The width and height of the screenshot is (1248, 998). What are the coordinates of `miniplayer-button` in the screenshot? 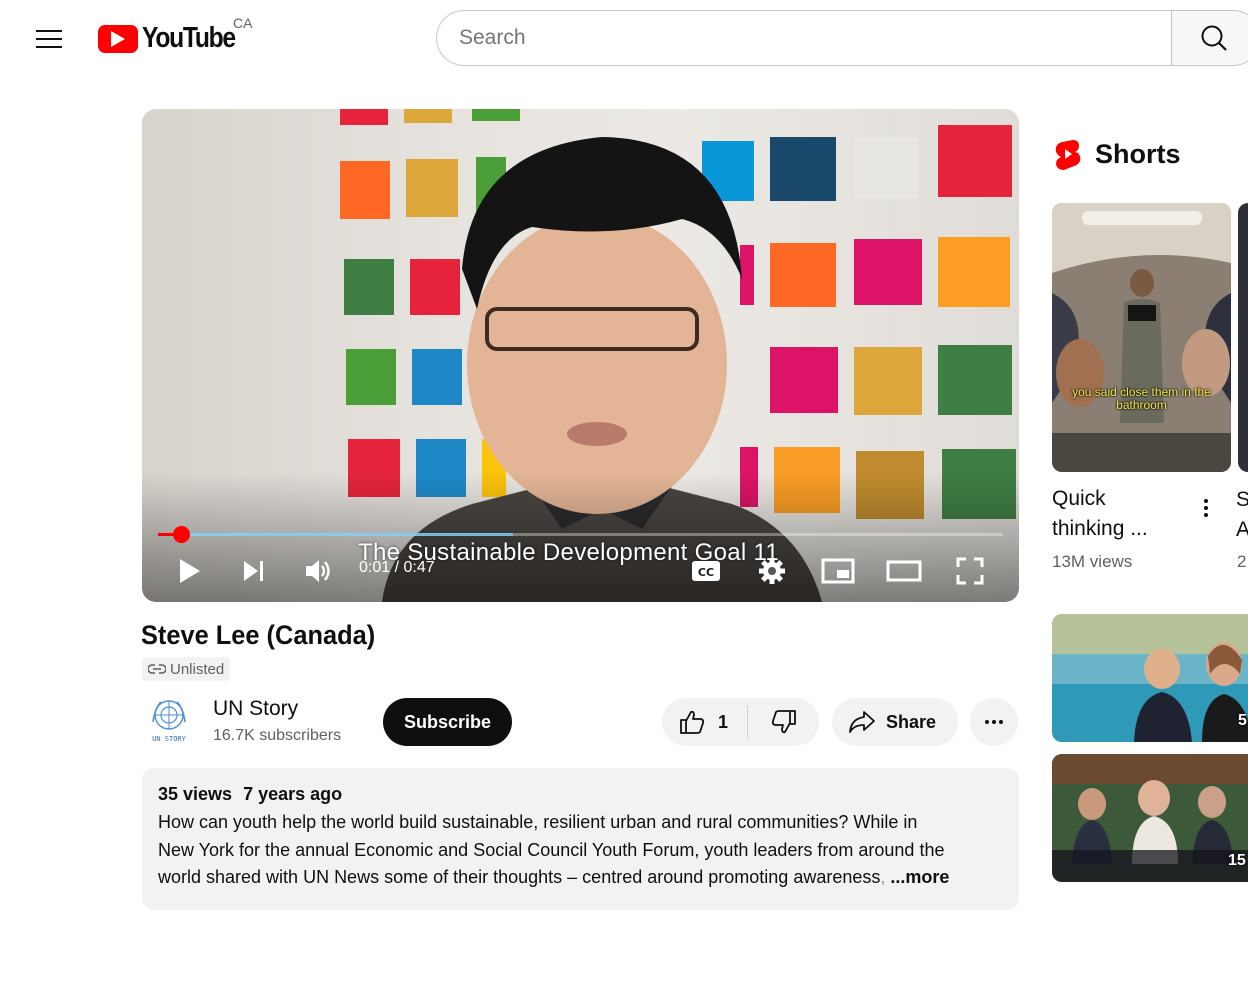 It's located at (838, 571).